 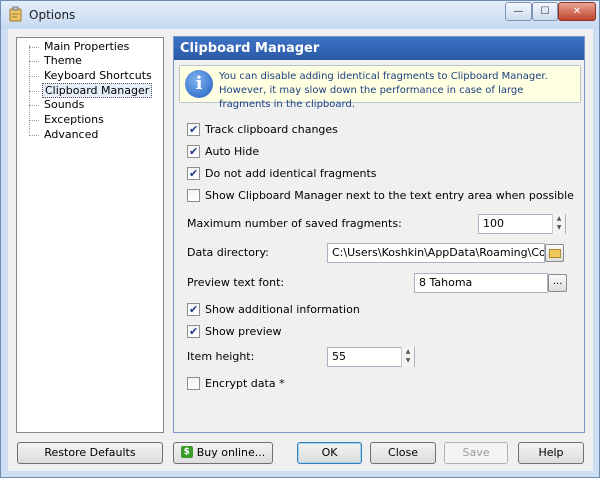 What do you see at coordinates (199, 84) in the screenshot?
I see `info-icon: i` at bounding box center [199, 84].